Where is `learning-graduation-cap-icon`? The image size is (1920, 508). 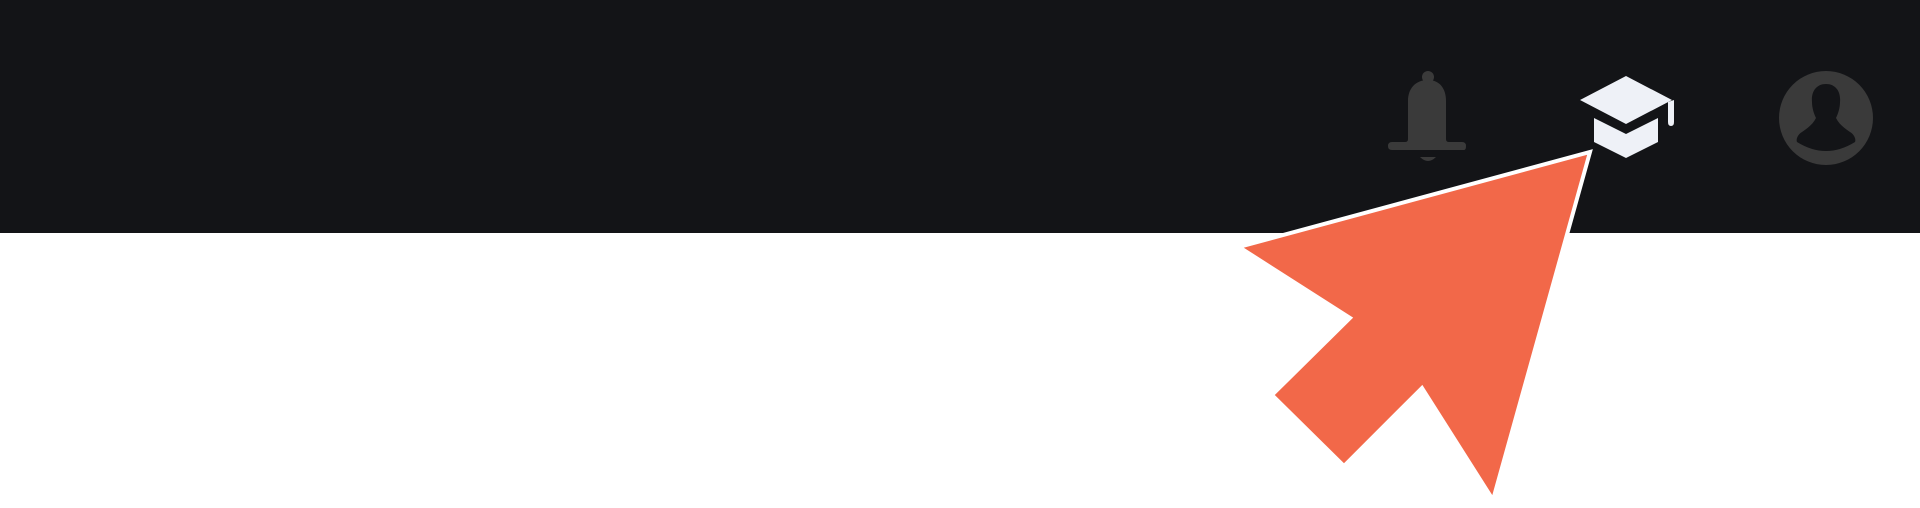 learning-graduation-cap-icon is located at coordinates (1627, 117).